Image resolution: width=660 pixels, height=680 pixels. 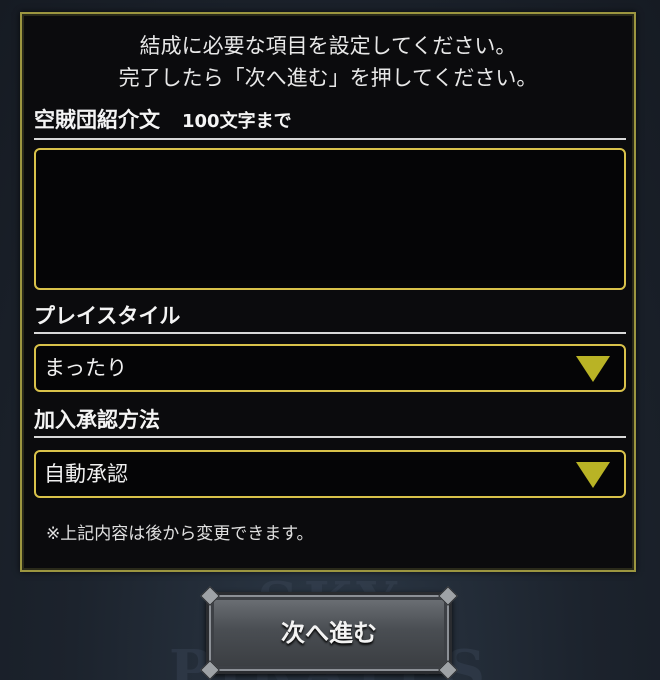 What do you see at coordinates (330, 318) in the screenshot?
I see `play-style-section-label: プレイスタイル` at bounding box center [330, 318].